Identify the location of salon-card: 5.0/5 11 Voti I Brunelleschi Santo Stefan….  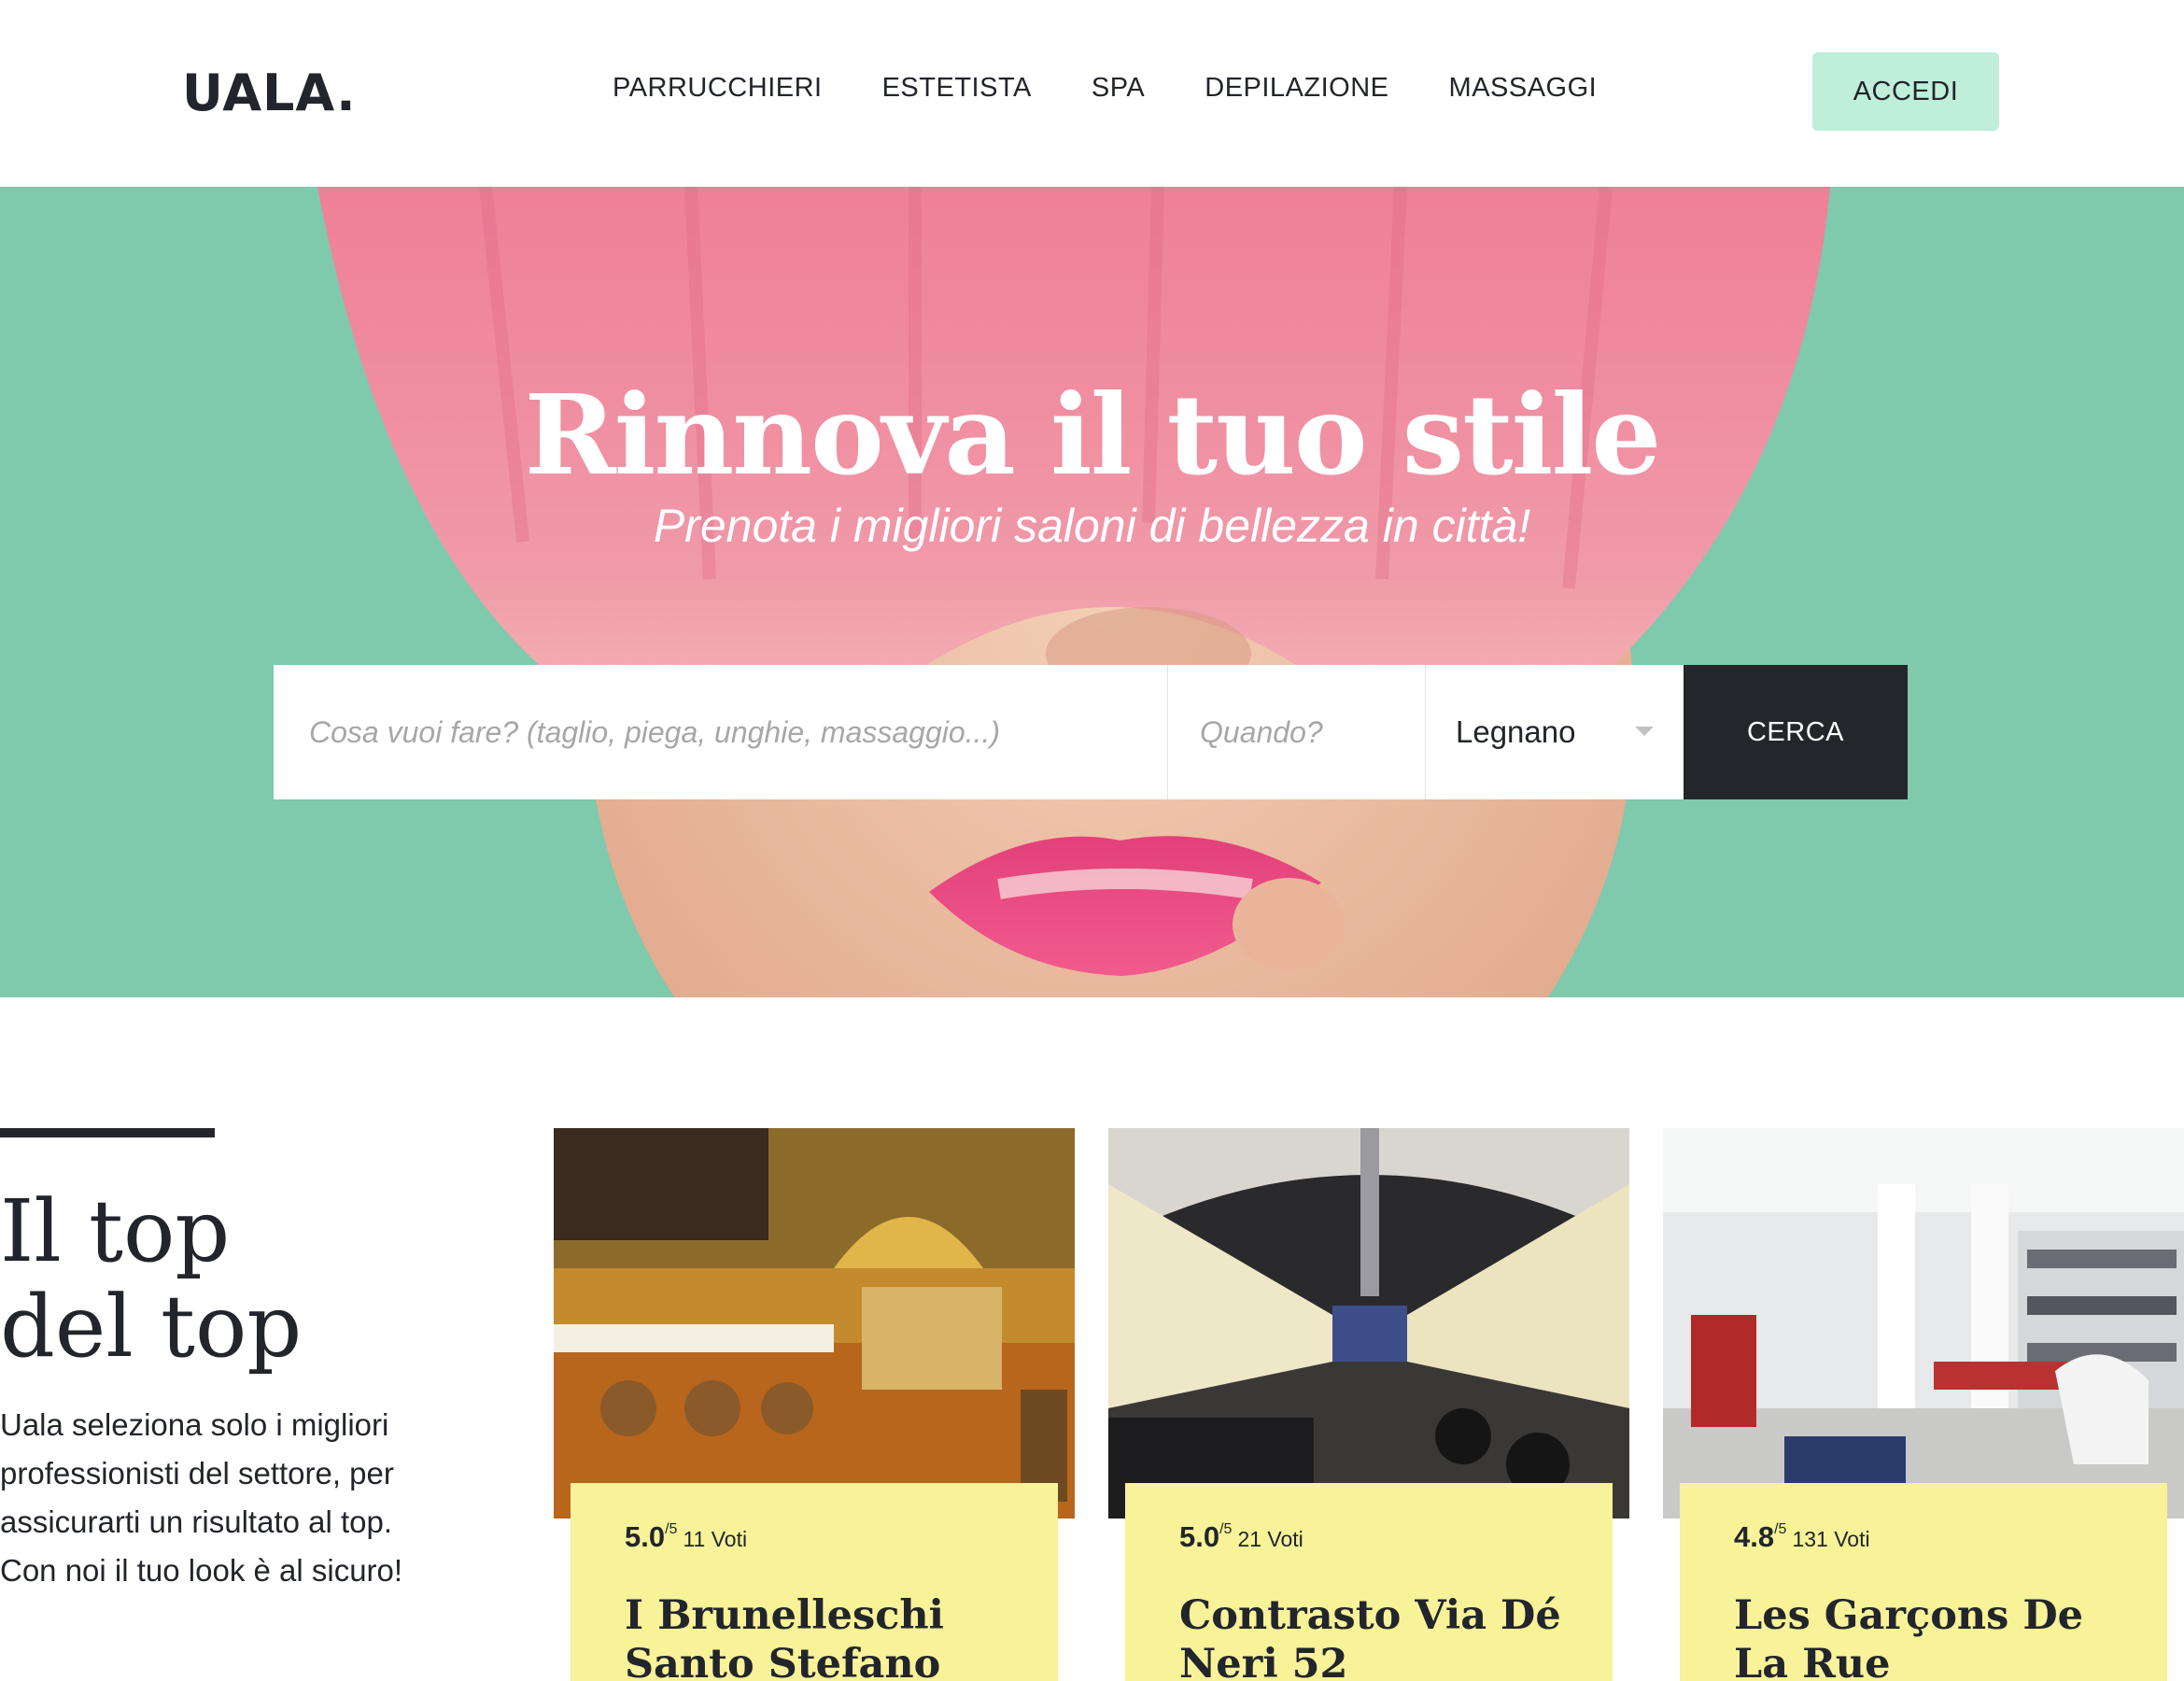
(814, 1404).